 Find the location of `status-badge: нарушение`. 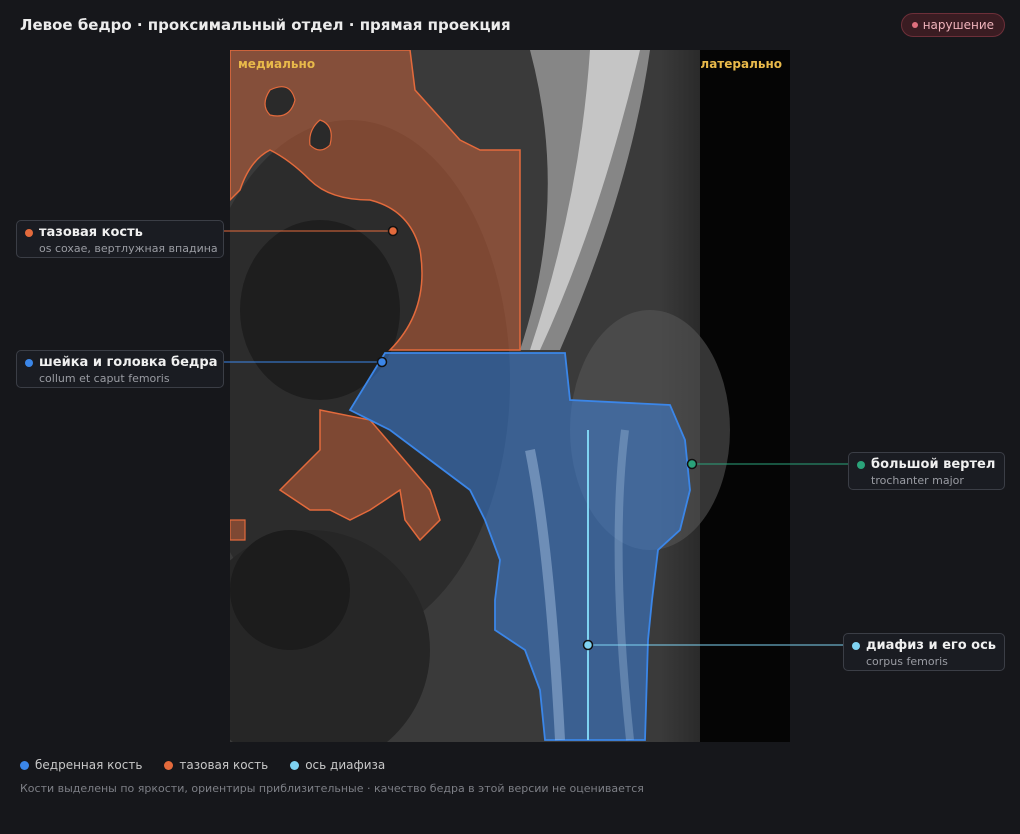

status-badge: нарушение is located at coordinates (952, 25).